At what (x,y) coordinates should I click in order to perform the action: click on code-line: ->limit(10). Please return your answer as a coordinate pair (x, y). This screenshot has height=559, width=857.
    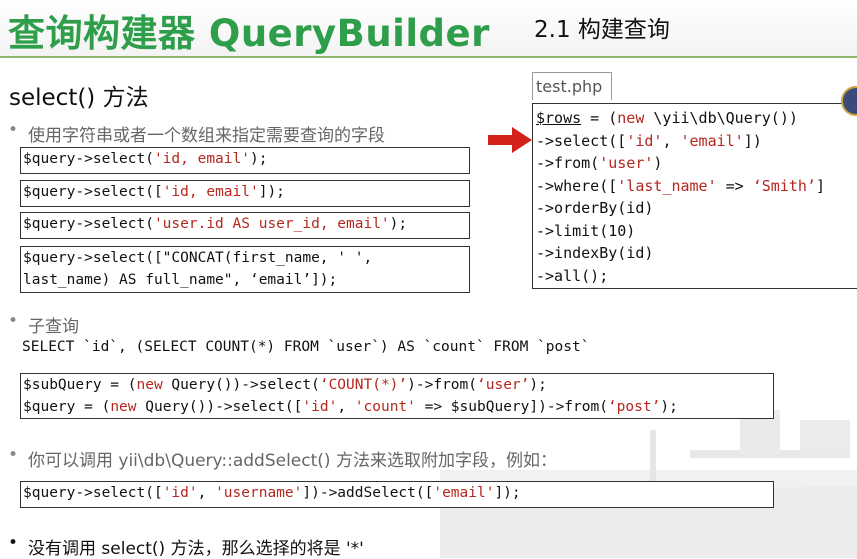
    Looking at the image, I should click on (586, 230).